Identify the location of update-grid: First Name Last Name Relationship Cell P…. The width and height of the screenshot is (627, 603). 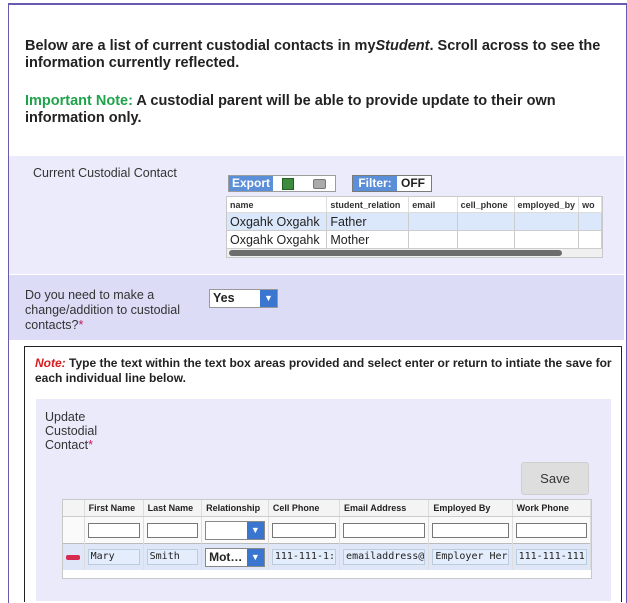
(327, 539).